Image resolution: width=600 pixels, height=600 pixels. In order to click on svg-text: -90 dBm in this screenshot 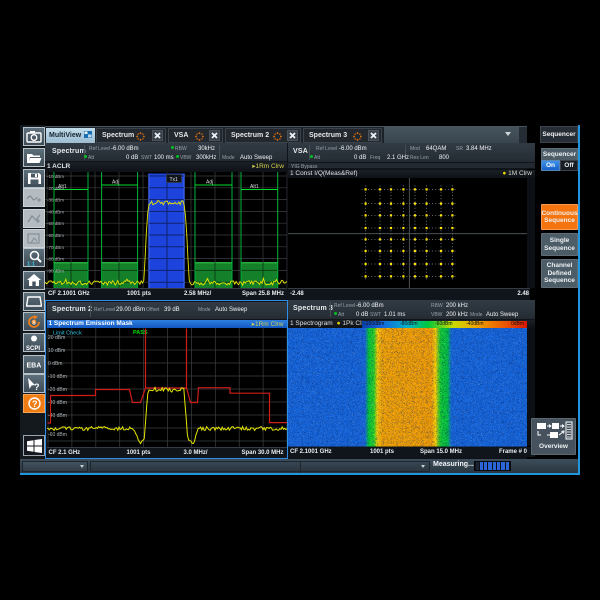, I will do `click(55, 270)`.